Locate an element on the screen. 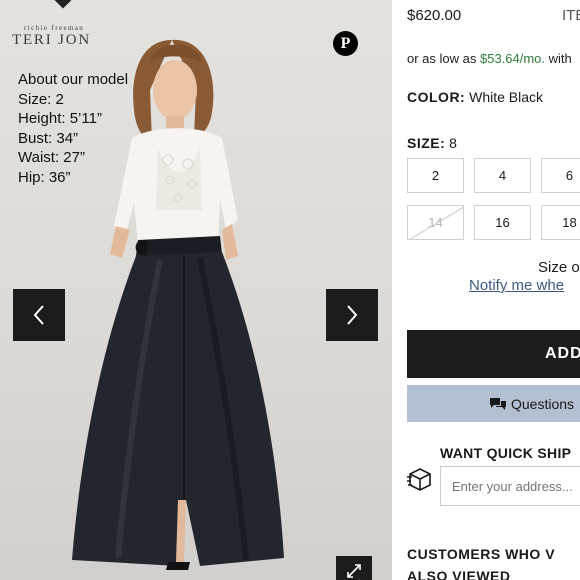 This screenshot has height=580, width=580. chevron-left-icon is located at coordinates (38, 315).